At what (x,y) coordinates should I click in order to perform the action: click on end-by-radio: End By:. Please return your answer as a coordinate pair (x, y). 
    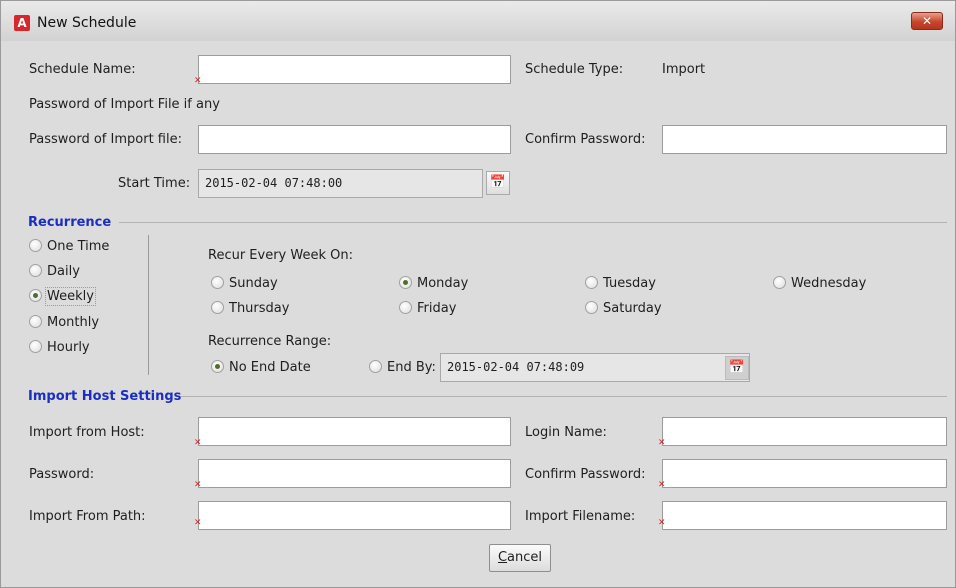
    Looking at the image, I should click on (402, 367).